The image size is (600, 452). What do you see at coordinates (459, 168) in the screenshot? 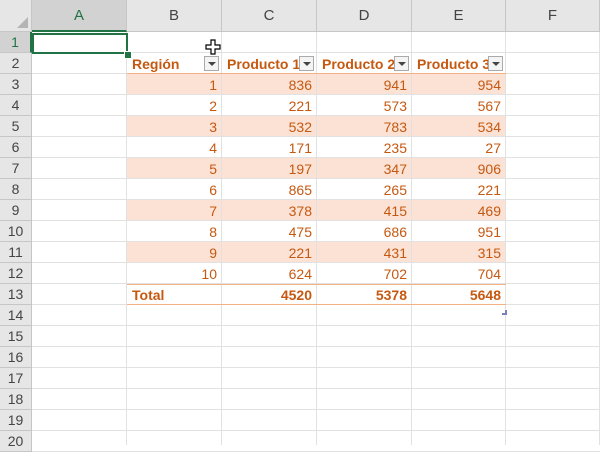
I see `value-cell: 906` at bounding box center [459, 168].